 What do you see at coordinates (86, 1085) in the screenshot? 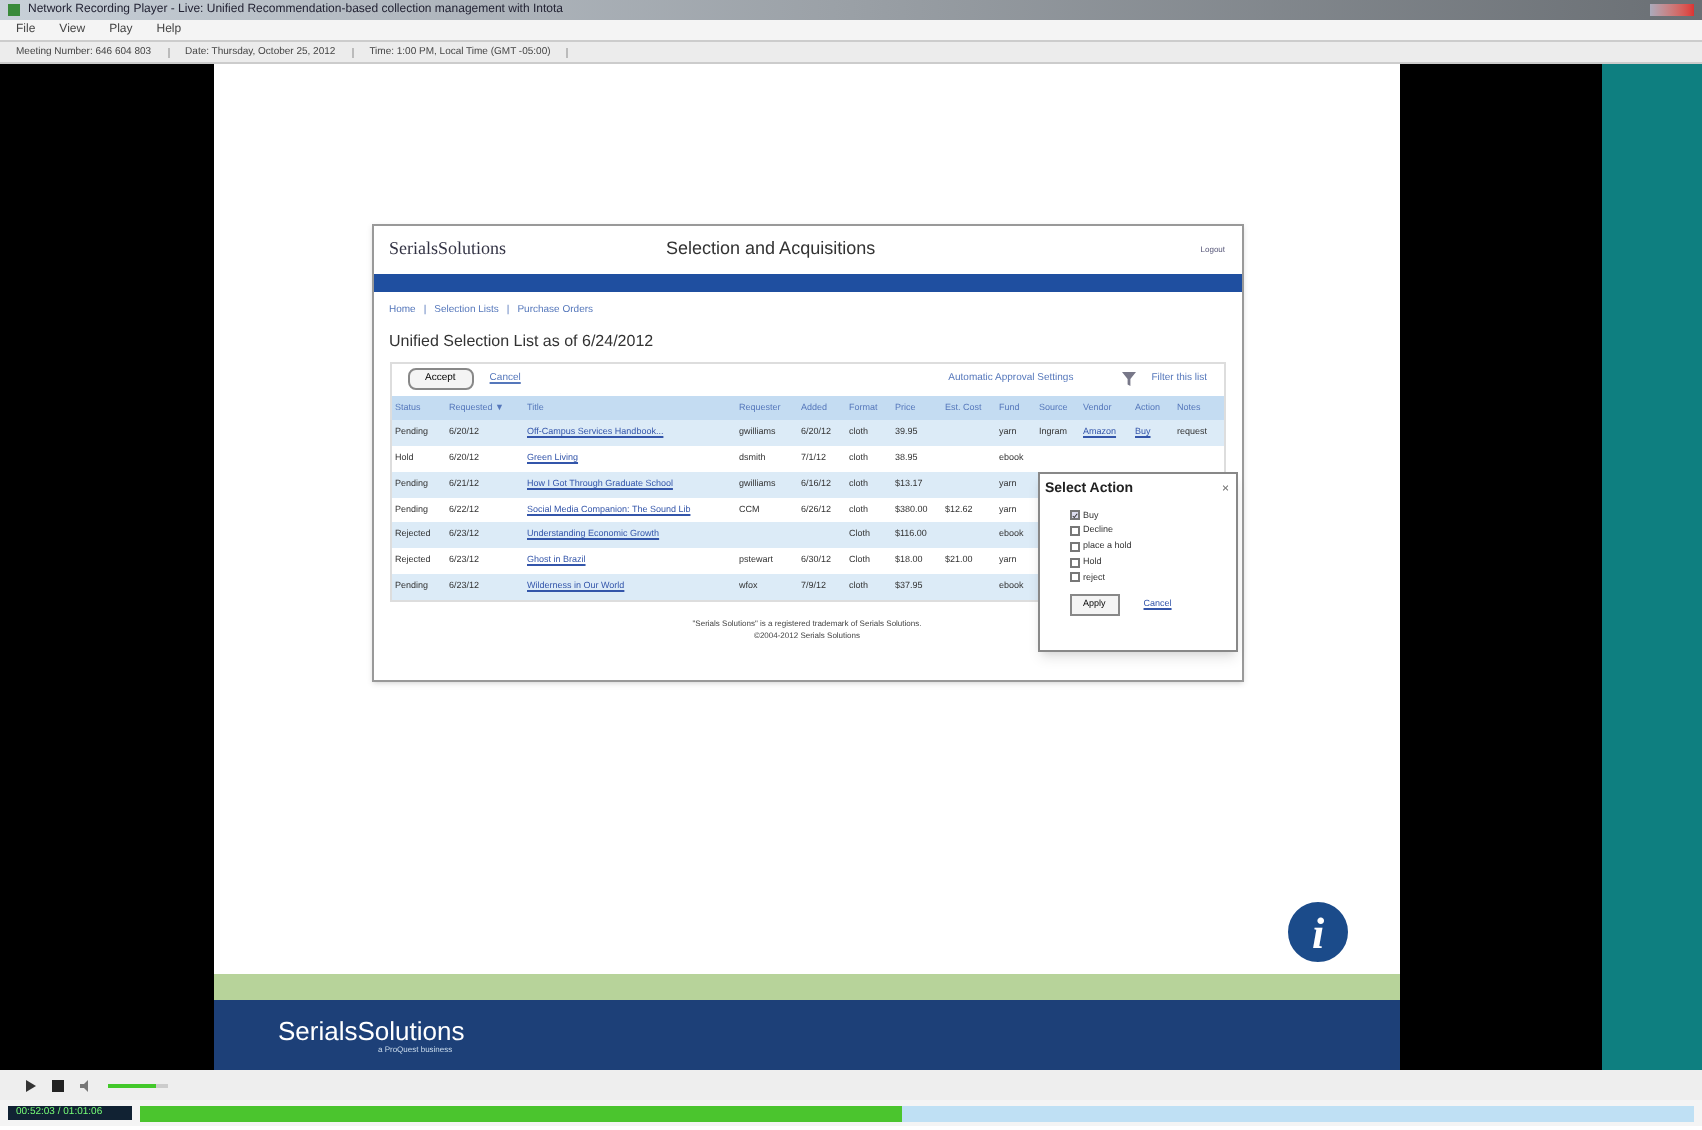
I see `speaker-icon` at bounding box center [86, 1085].